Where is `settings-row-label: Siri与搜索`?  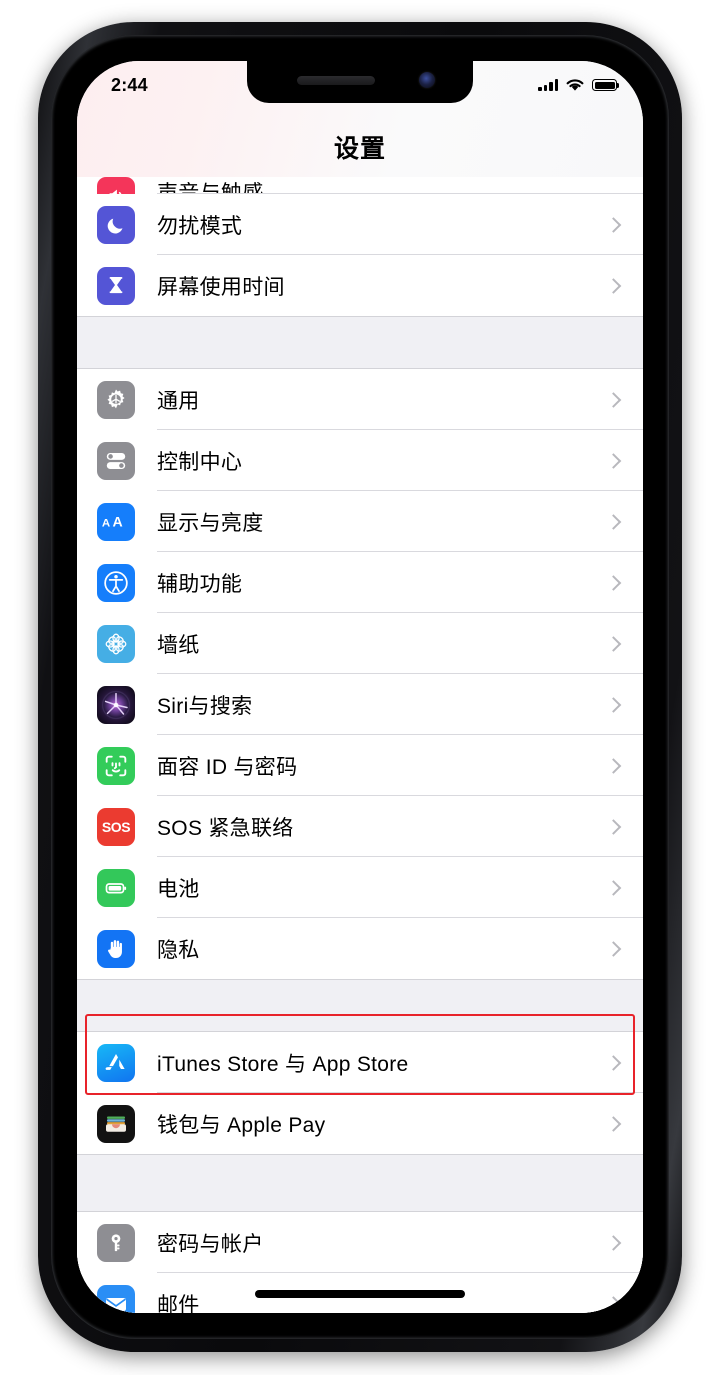
settings-row-label: Siri与搜索 is located at coordinates (205, 706).